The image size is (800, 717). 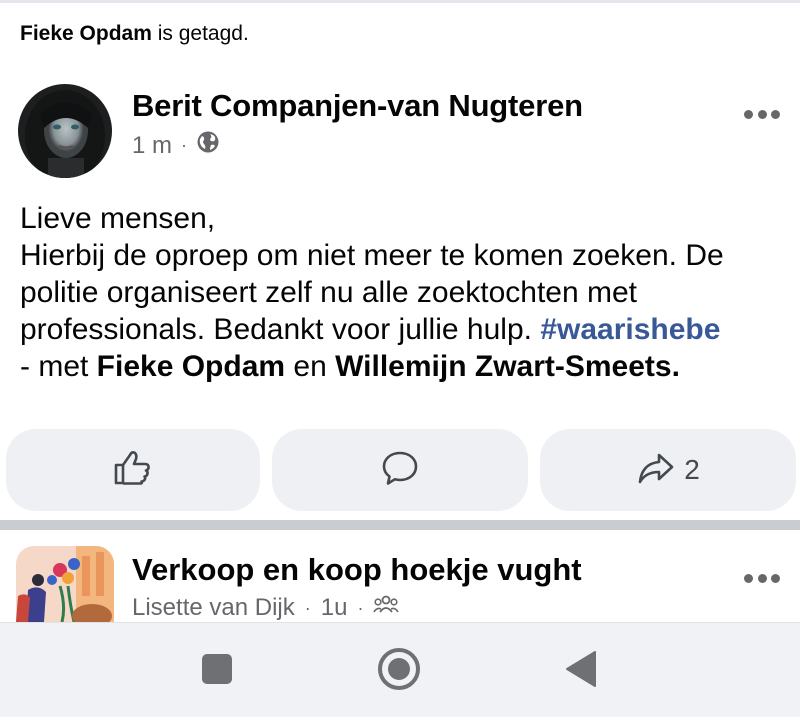 I want to click on with-prefix: - met, so click(x=58, y=366).